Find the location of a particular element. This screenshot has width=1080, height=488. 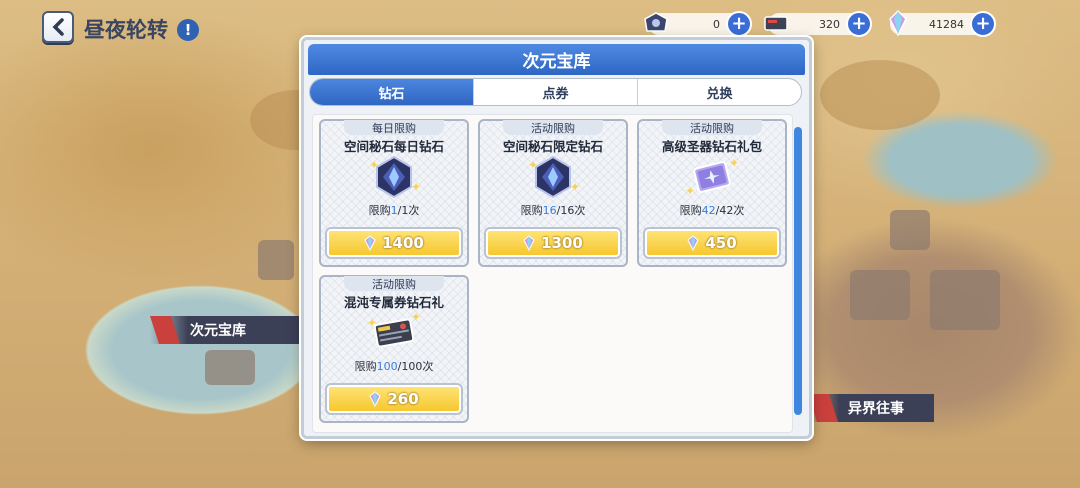

currency-value: 320 is located at coordinates (829, 24).